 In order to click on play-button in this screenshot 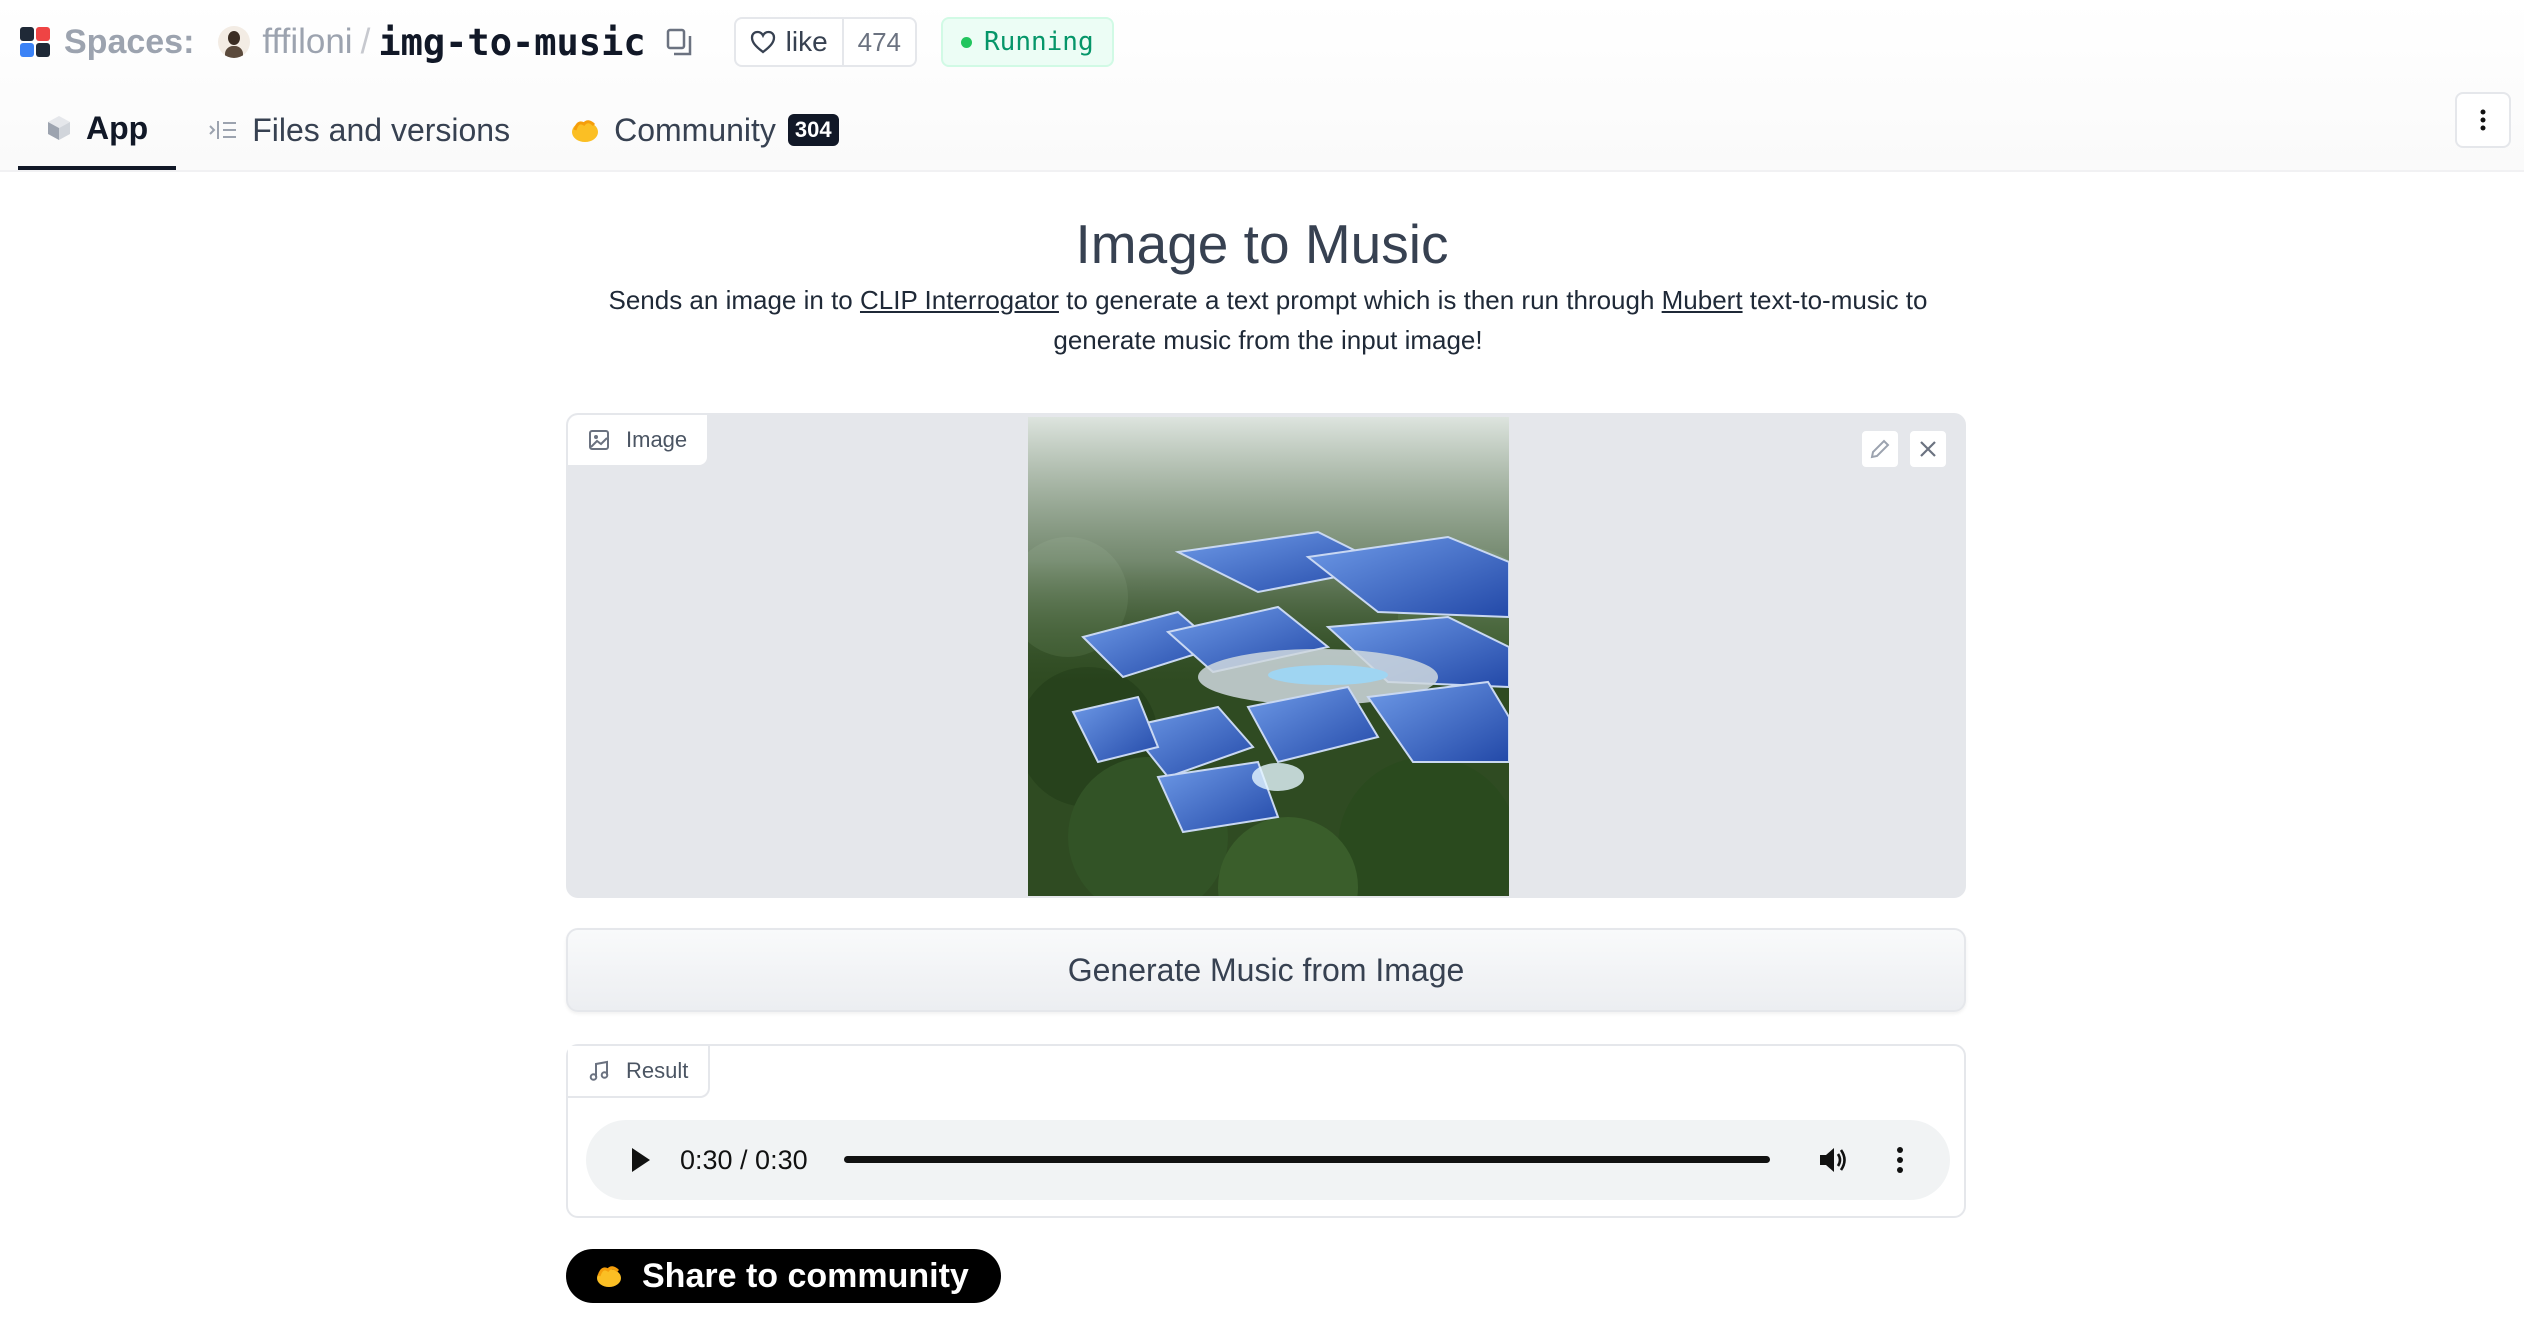, I will do `click(640, 1160)`.